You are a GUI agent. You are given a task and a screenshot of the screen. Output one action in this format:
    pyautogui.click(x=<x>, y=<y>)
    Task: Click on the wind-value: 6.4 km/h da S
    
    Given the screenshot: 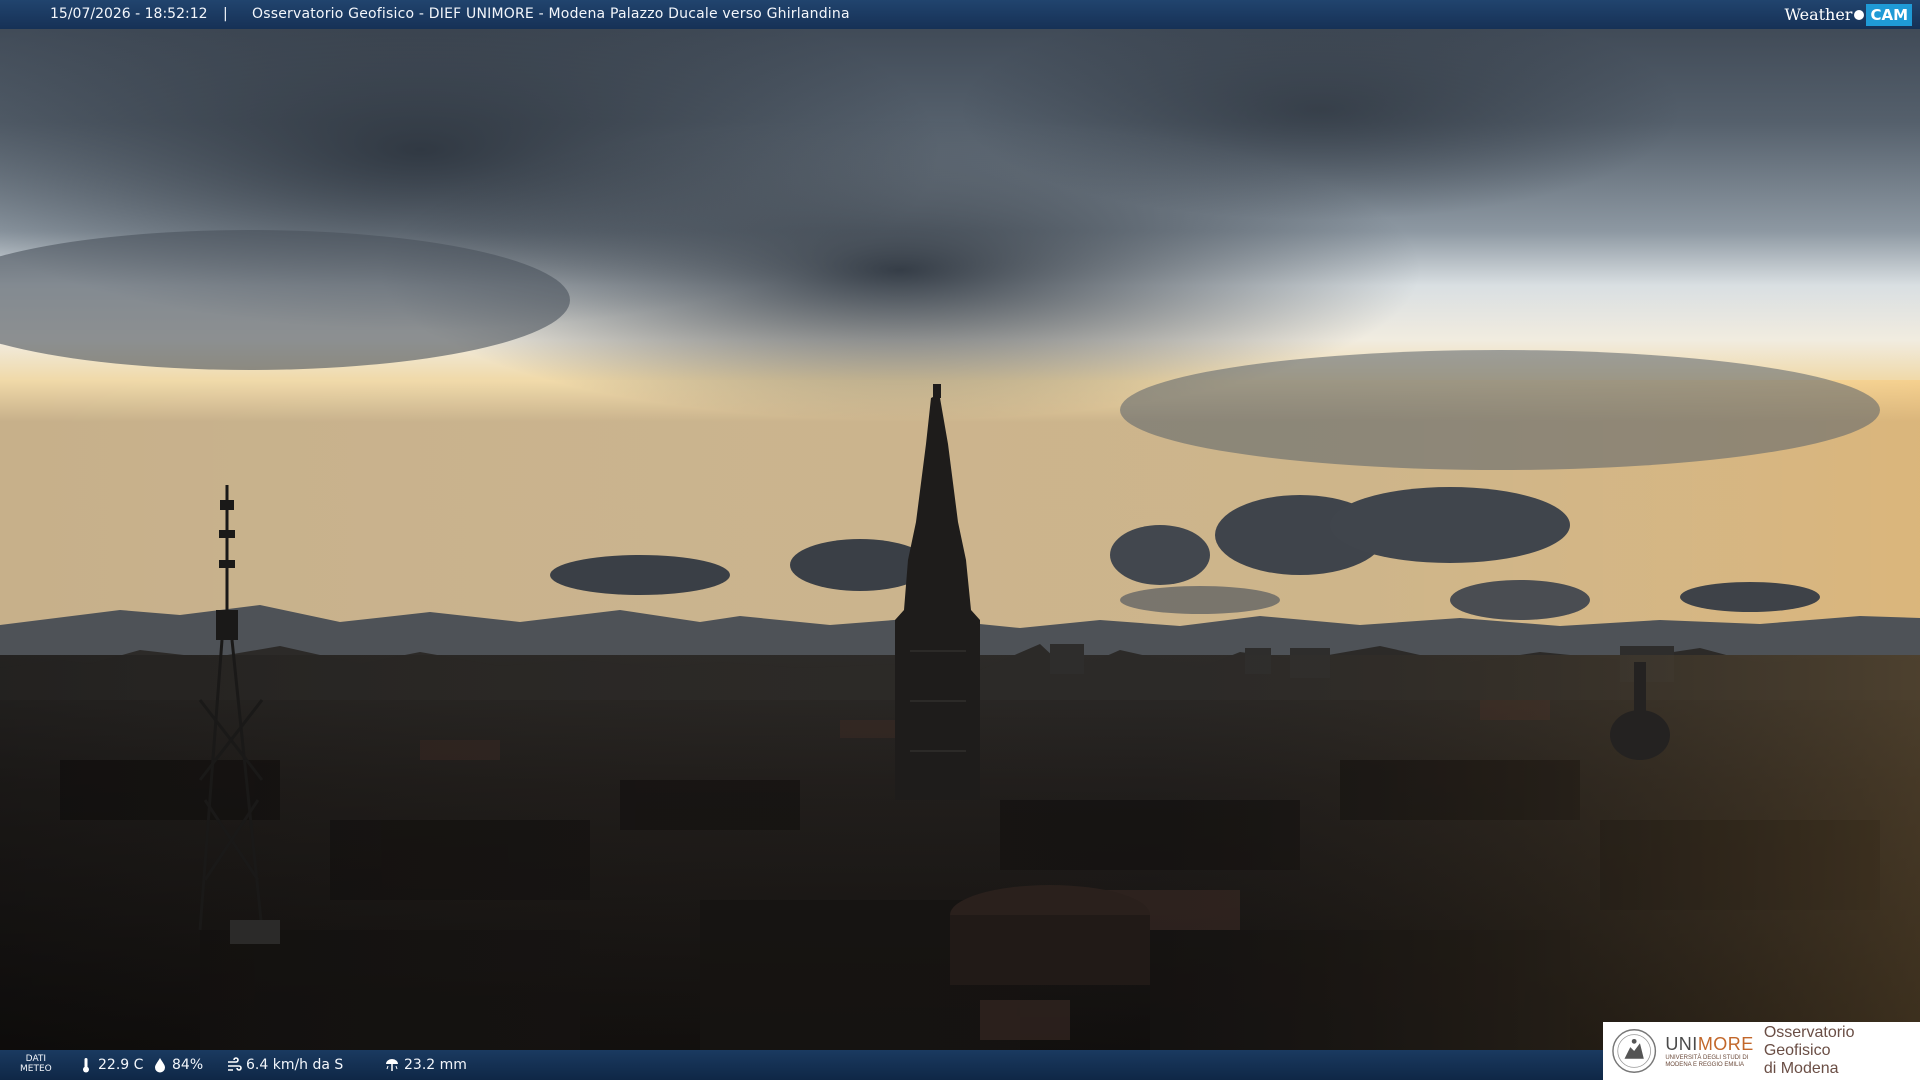 What is the action you would take?
    pyautogui.click(x=295, y=1065)
    